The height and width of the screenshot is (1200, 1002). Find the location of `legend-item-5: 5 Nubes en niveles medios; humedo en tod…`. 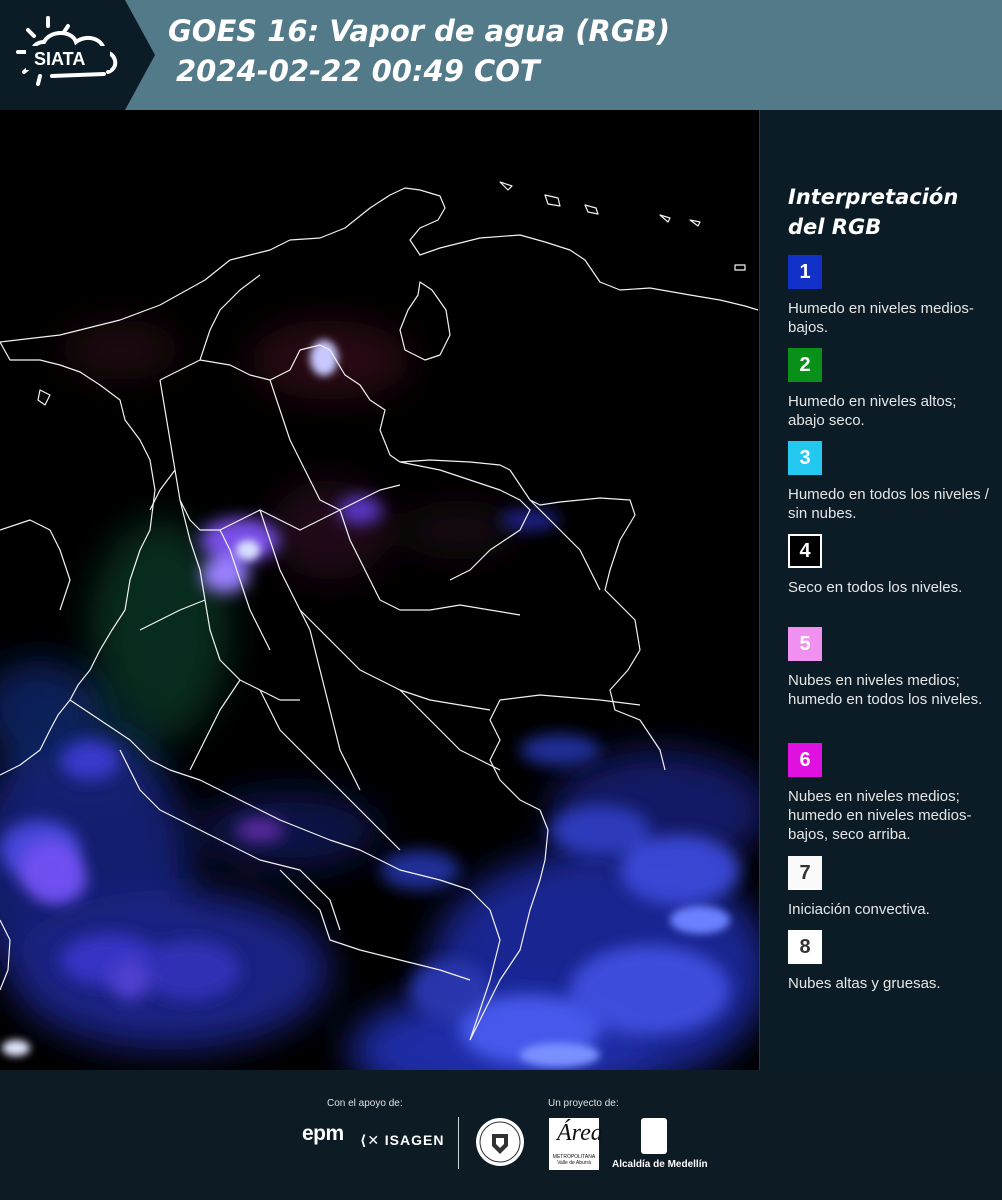

legend-item-5: 5 Nubes en niveles medios; humedo en tod… is located at coordinates (890, 668).